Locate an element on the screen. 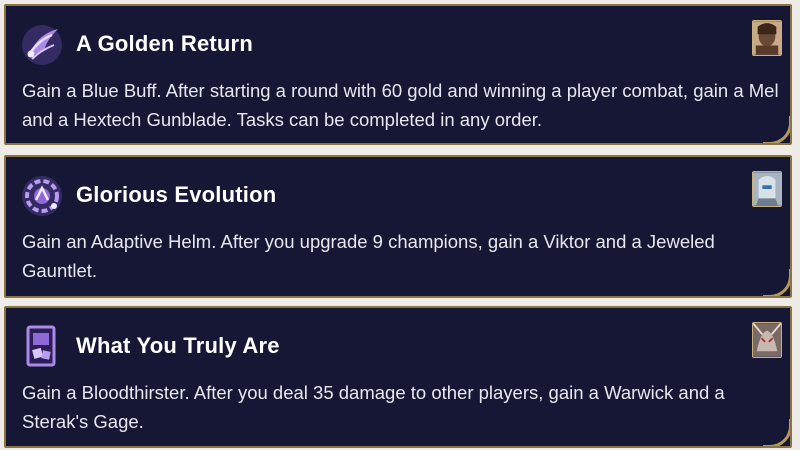  wings-gold-icon is located at coordinates (42, 45).